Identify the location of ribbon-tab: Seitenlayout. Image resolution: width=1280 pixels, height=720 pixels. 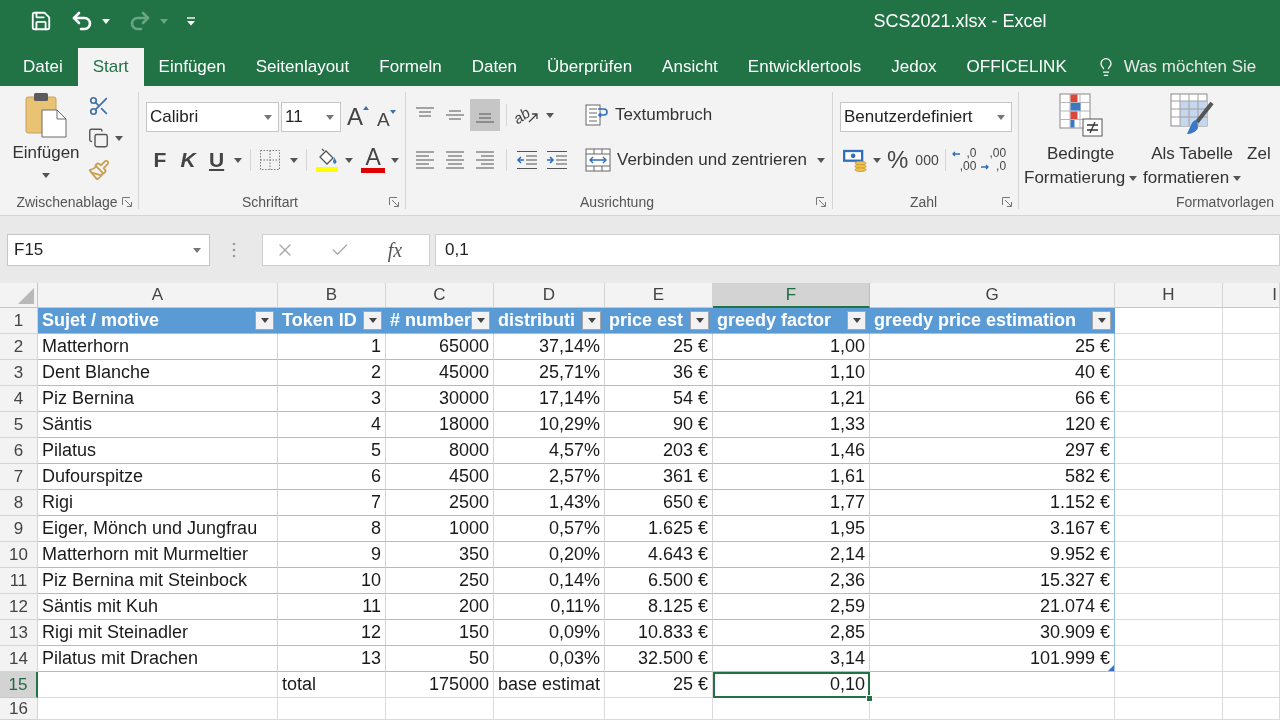
(302, 67).